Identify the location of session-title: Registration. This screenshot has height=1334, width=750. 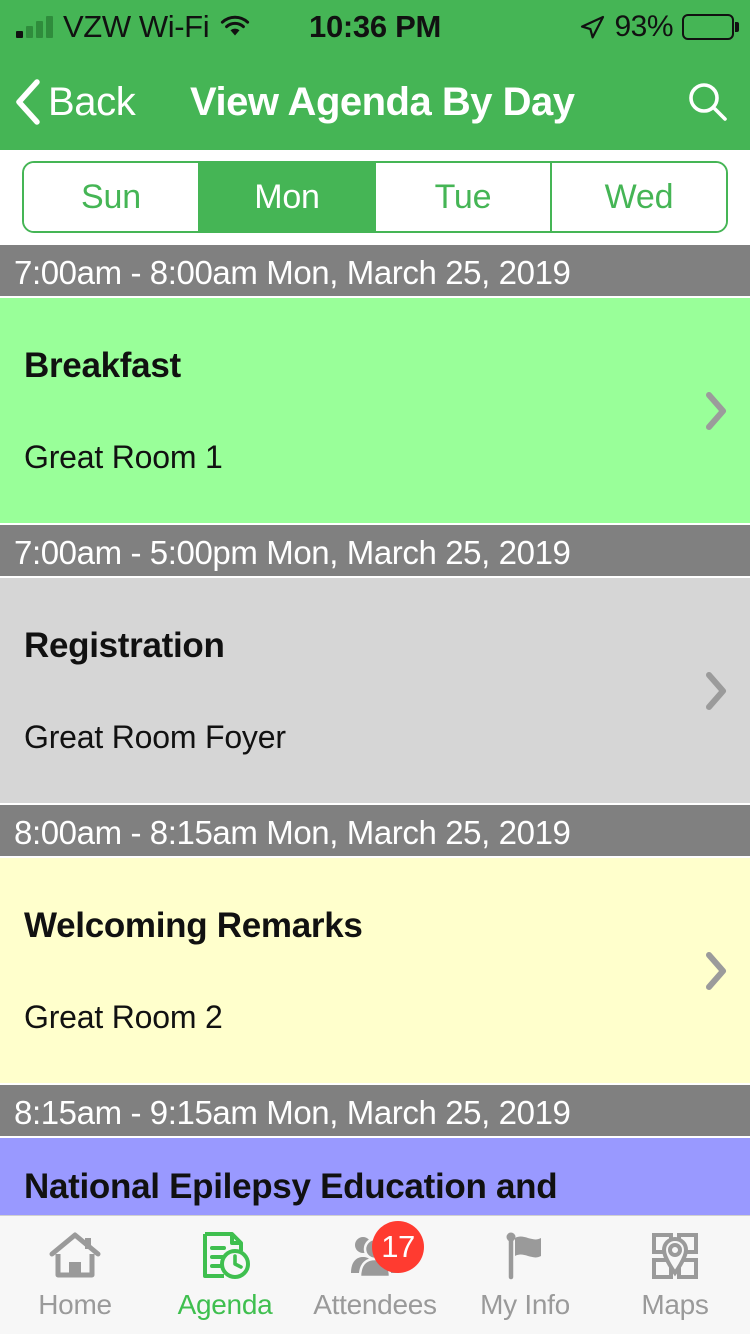
(124, 646).